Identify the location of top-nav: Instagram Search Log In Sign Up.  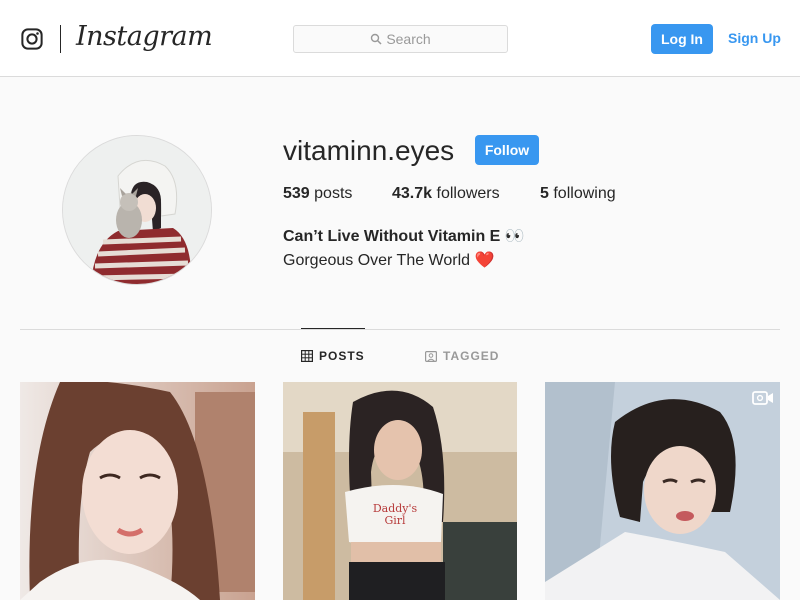
(400, 38).